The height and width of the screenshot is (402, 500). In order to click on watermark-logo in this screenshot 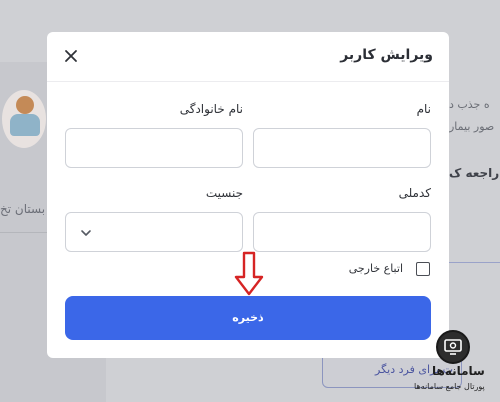, I will do `click(453, 347)`.